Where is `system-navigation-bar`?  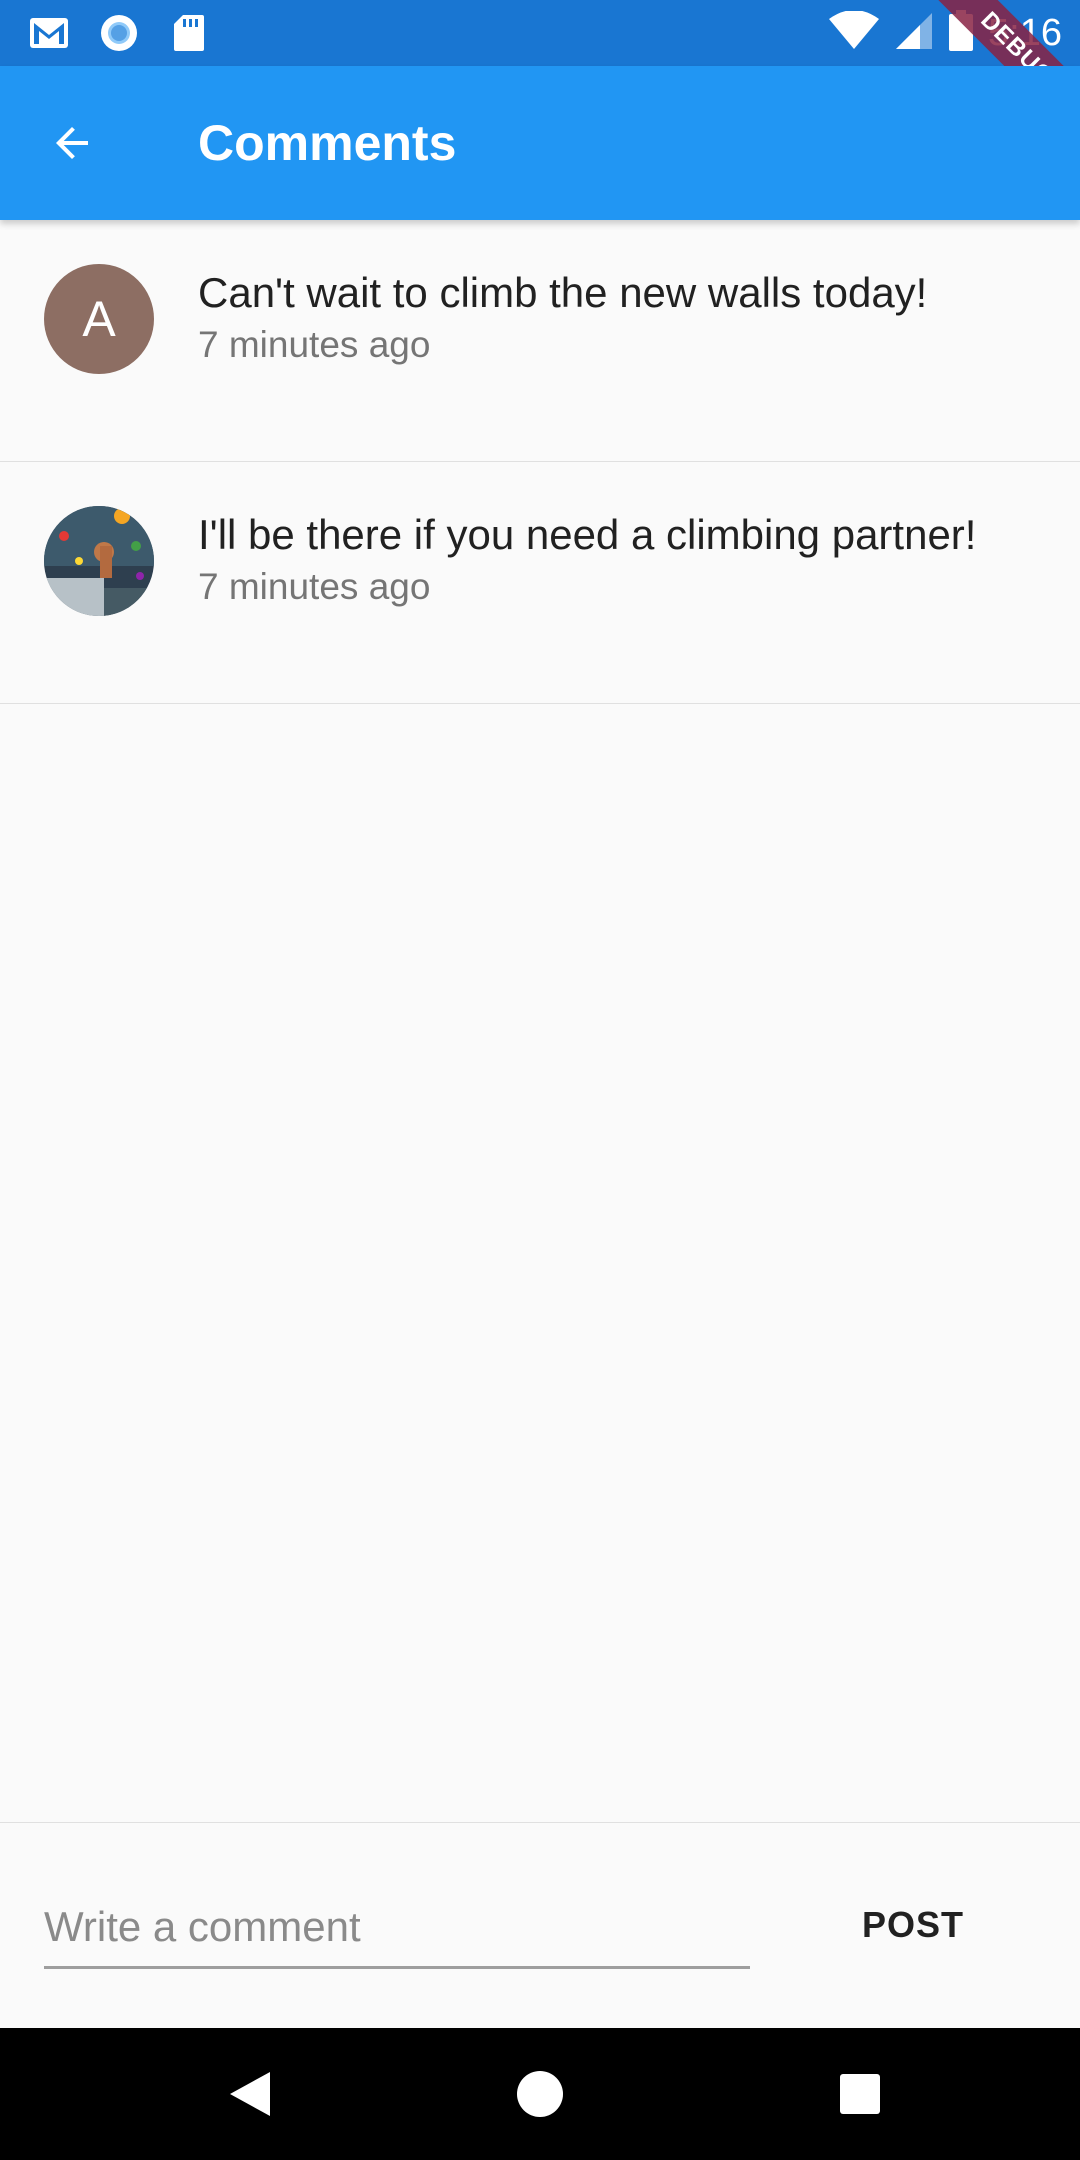 system-navigation-bar is located at coordinates (540, 2094).